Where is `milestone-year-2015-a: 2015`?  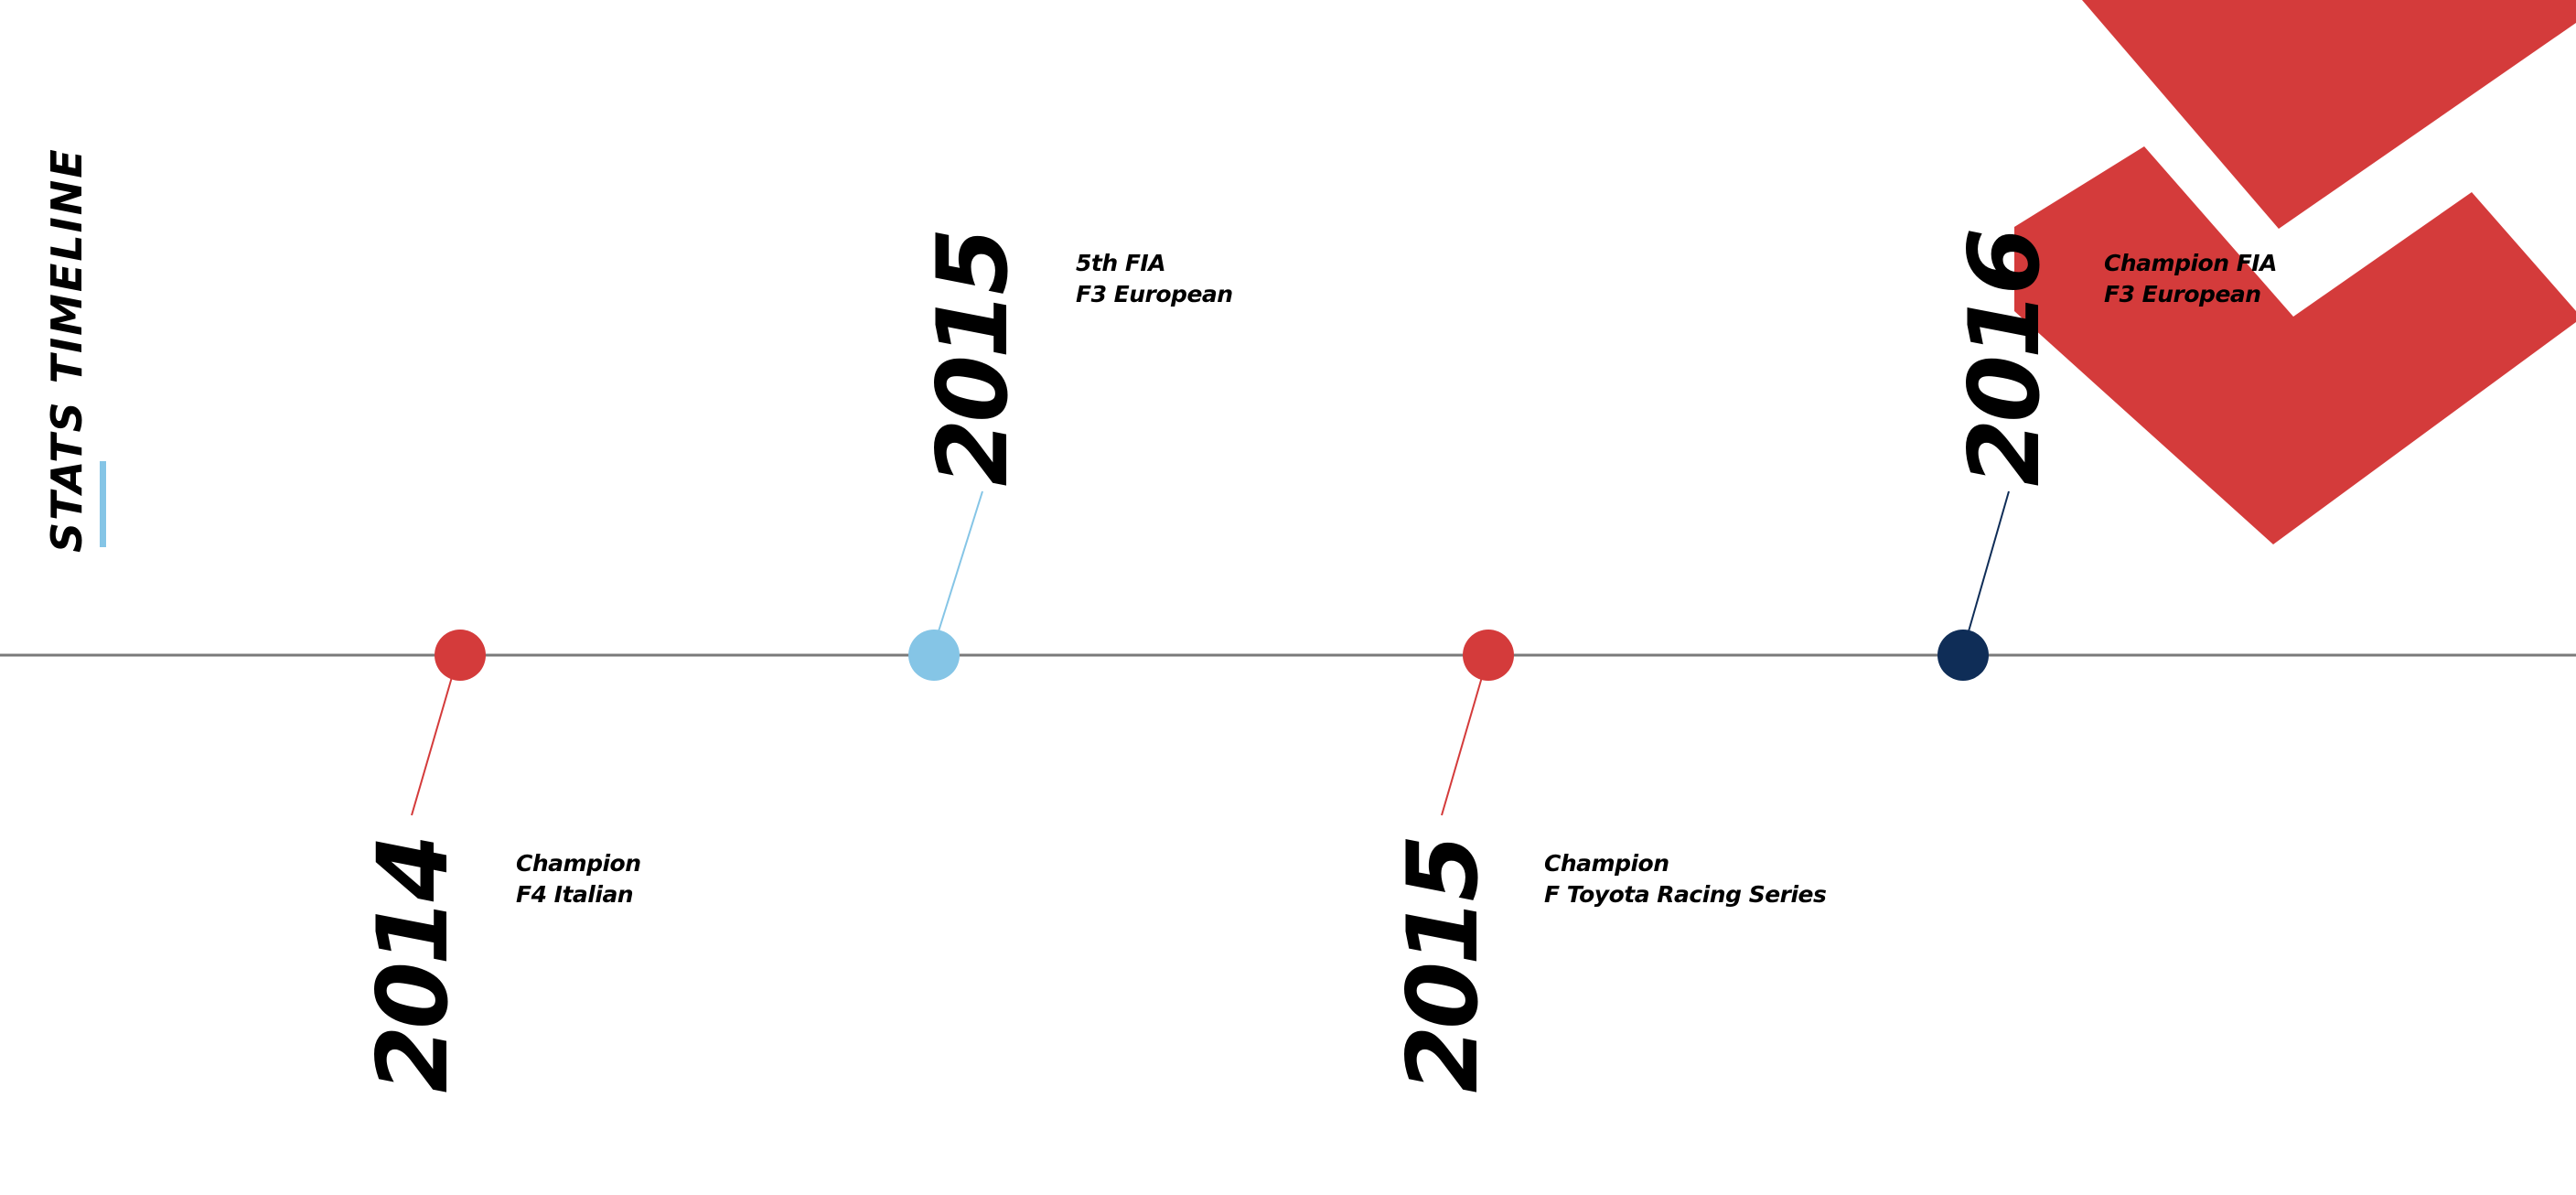 milestone-year-2015-a: 2015 is located at coordinates (973, 359).